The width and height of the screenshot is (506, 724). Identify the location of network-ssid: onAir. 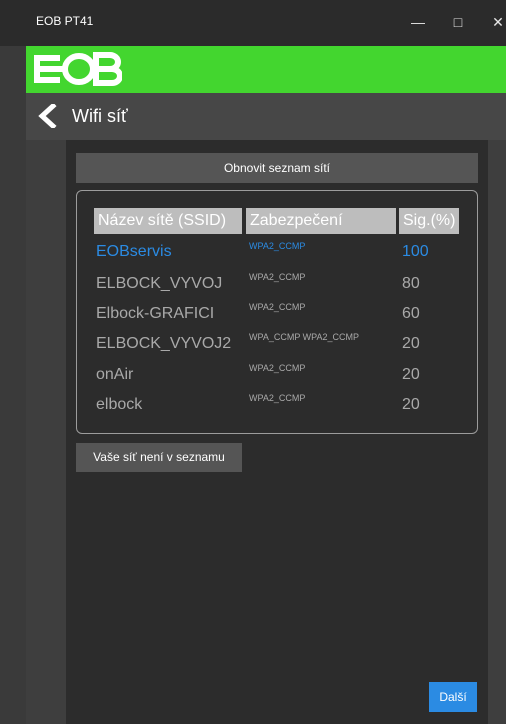
(115, 374).